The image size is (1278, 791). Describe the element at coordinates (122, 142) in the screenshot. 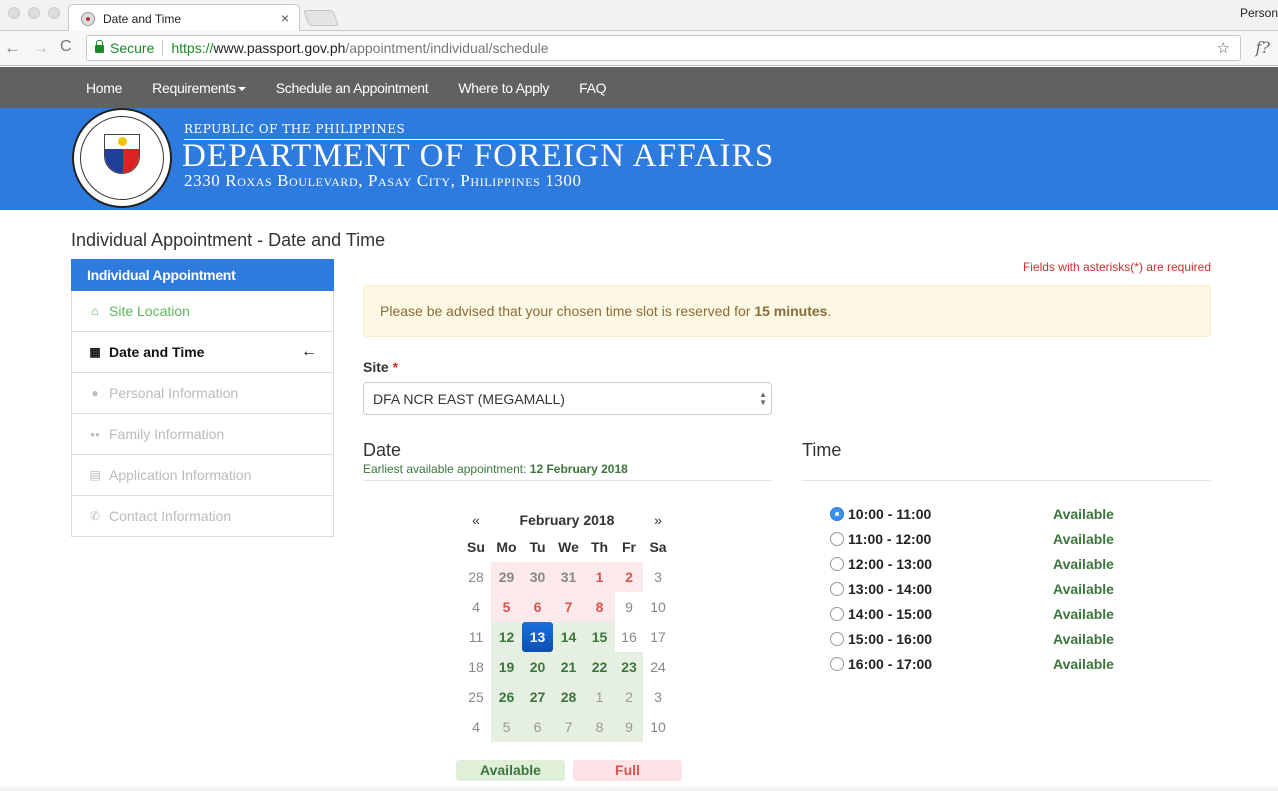

I see `sun-icon` at that location.